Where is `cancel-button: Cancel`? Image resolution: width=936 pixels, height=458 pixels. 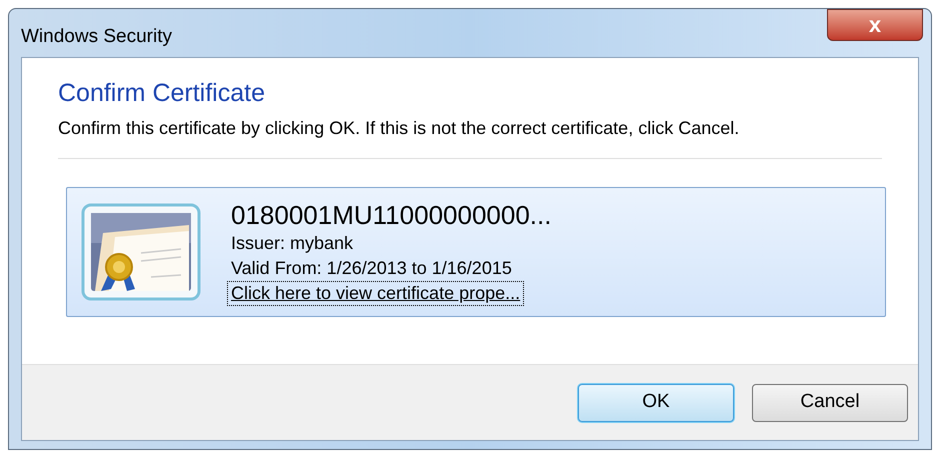 cancel-button: Cancel is located at coordinates (830, 403).